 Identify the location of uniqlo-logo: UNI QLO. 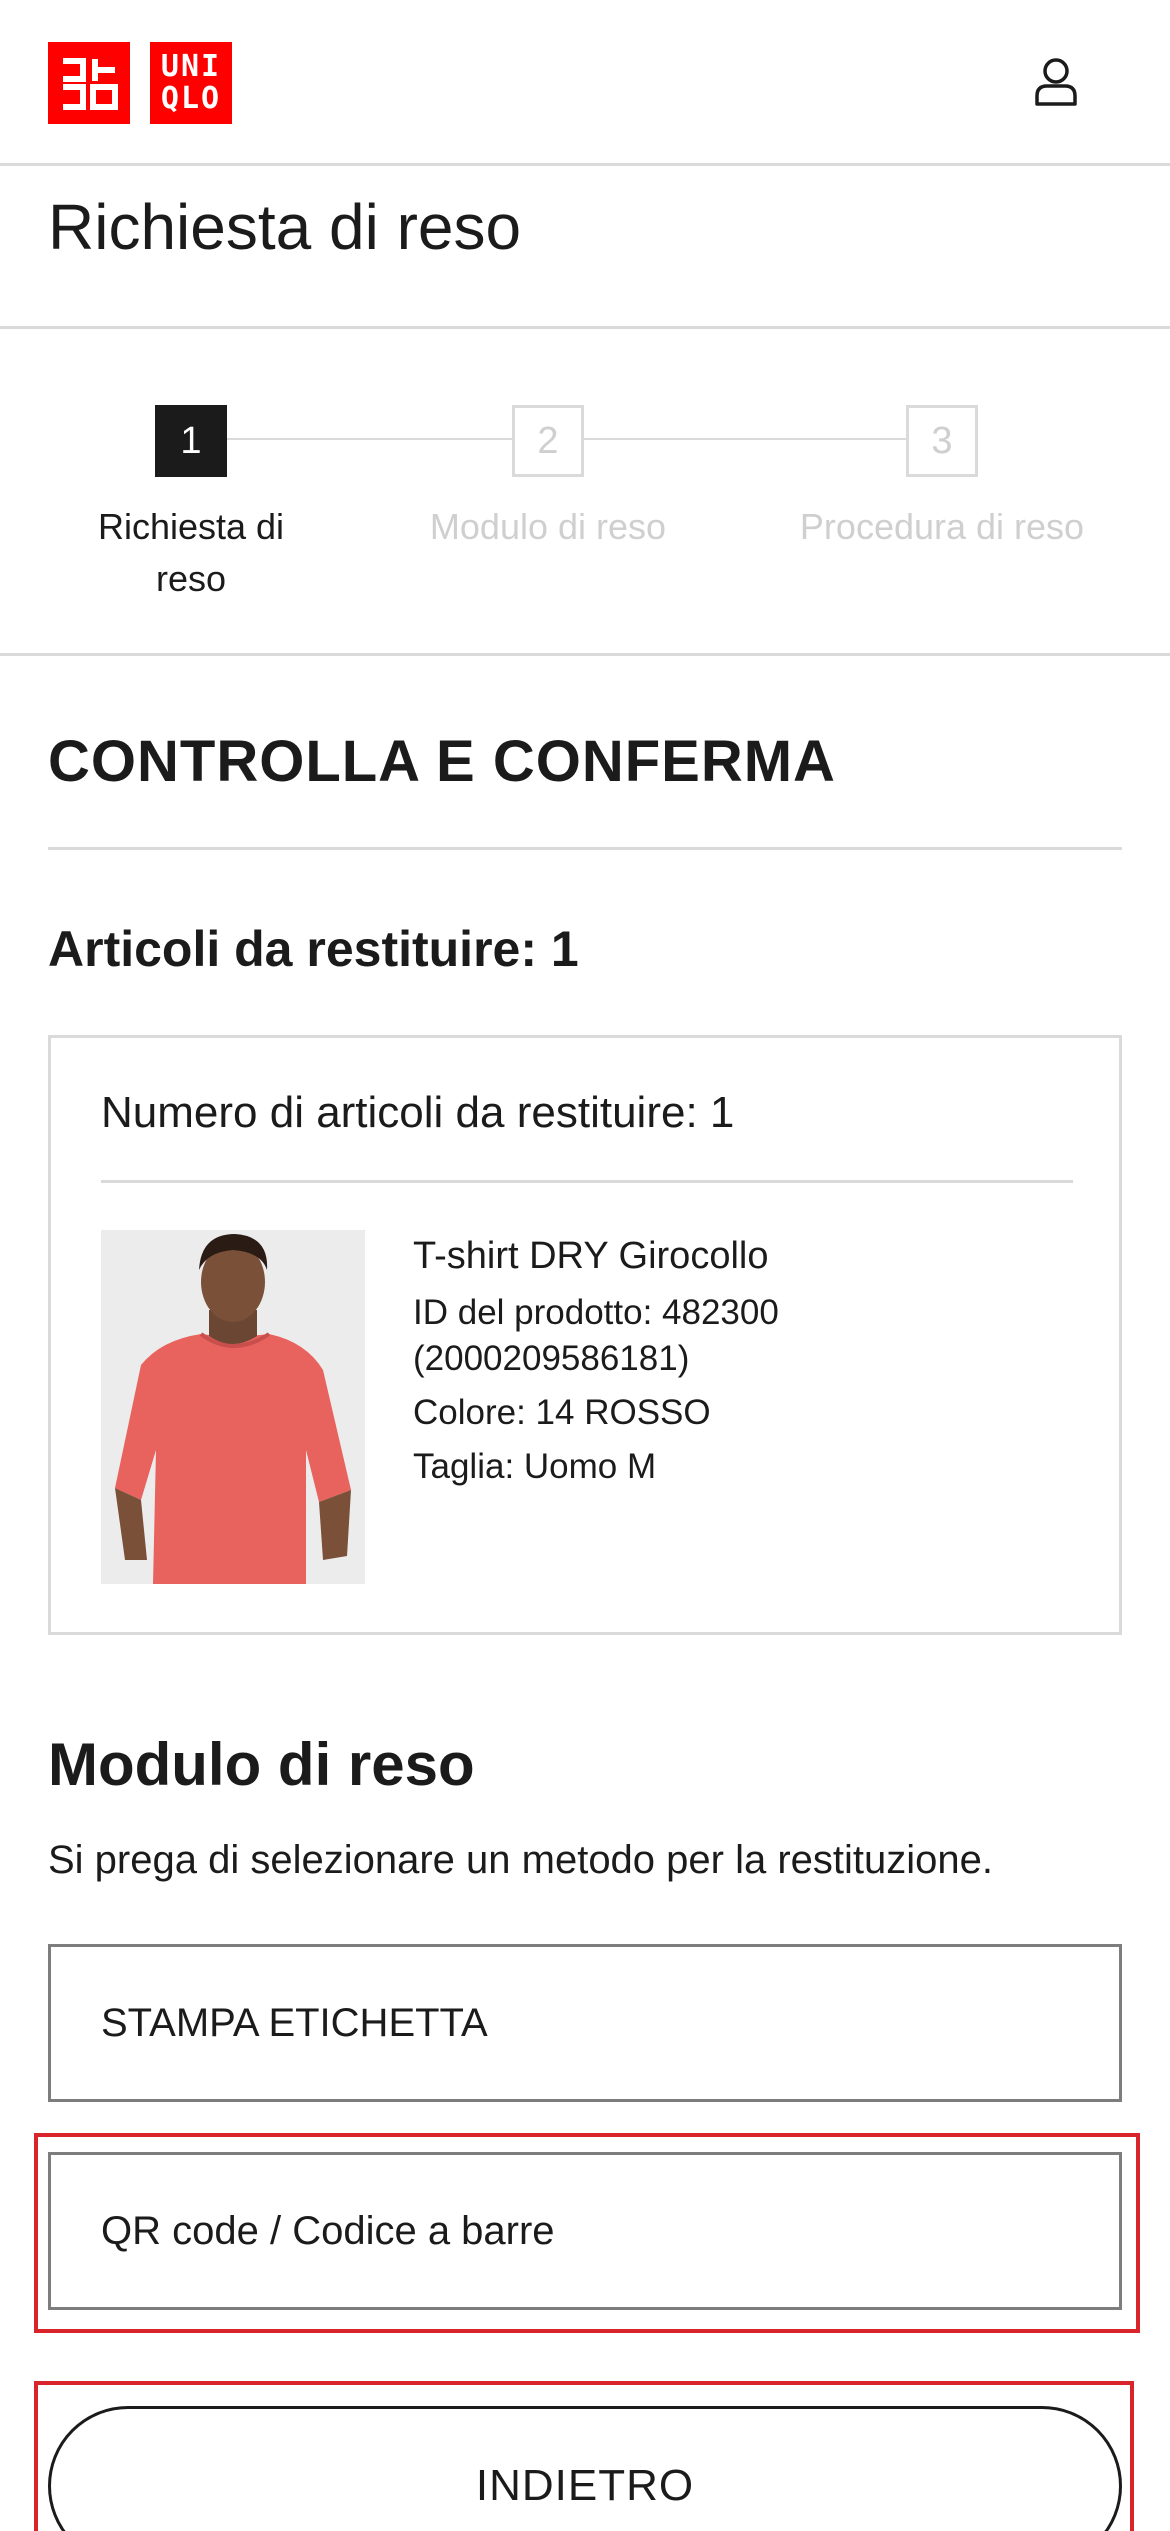
(140, 83).